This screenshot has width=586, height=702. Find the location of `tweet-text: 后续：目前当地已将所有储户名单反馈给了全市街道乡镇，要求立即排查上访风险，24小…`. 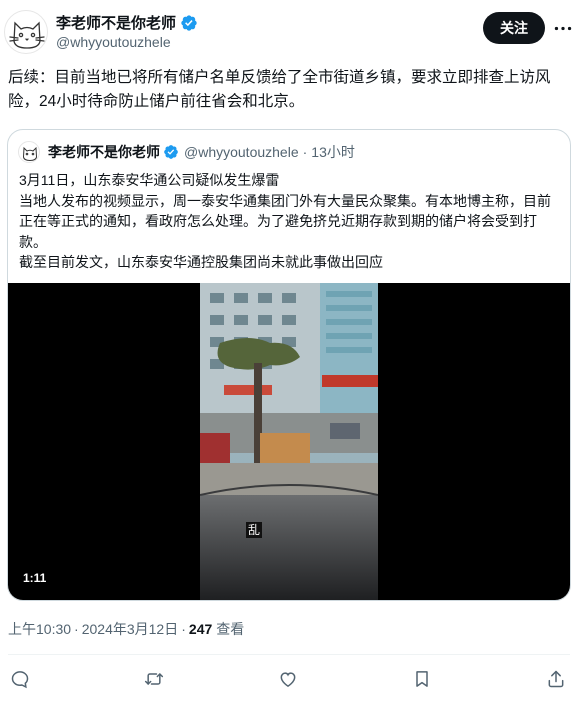

tweet-text: 后续：目前当地已将所有储户名单反馈给了全市街道乡镇，要求立即排查上访风险，24小… is located at coordinates (279, 89).